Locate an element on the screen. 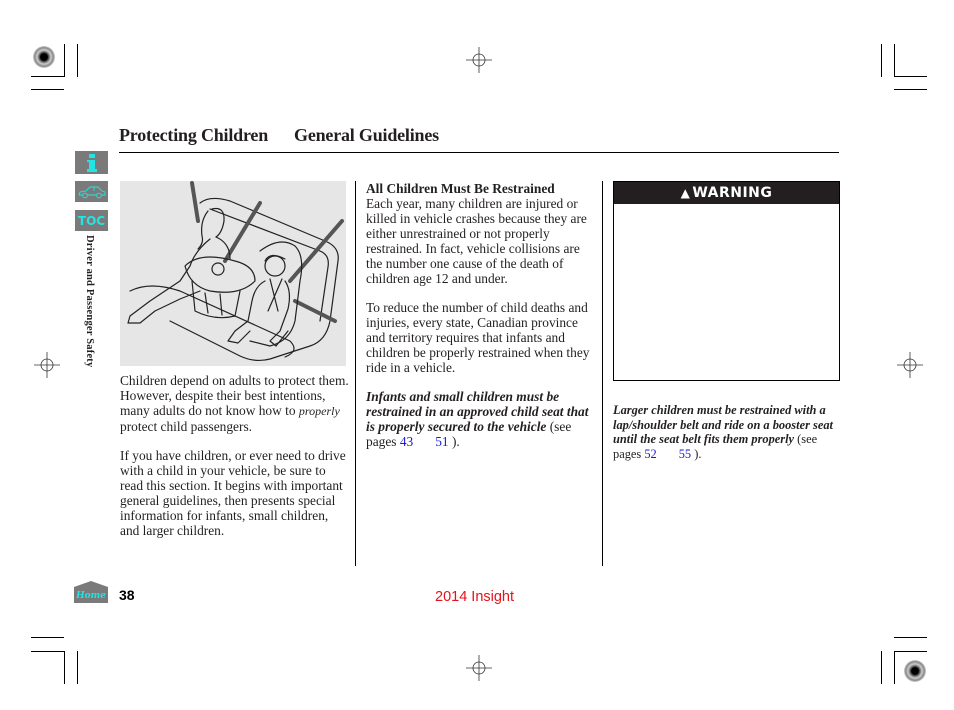 The image size is (954, 710). home-button: Home is located at coordinates (91, 592).